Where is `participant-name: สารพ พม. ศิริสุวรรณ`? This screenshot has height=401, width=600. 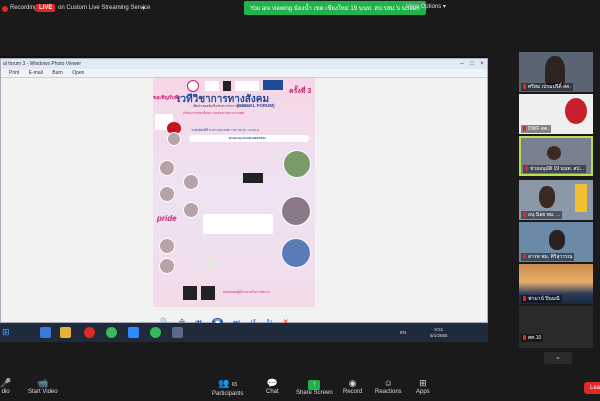
participant-name: สารพ พม. ศิริสุวรรณ is located at coordinates (548, 257).